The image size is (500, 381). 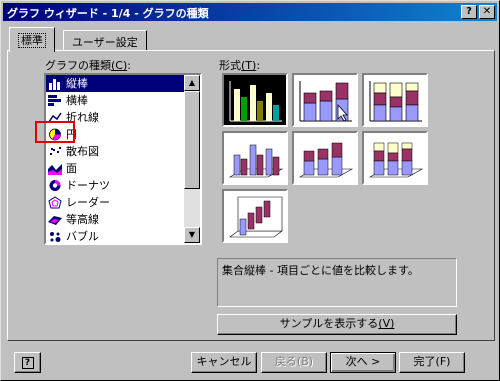 I want to click on 3d-column-thumbnail, so click(x=256, y=217).